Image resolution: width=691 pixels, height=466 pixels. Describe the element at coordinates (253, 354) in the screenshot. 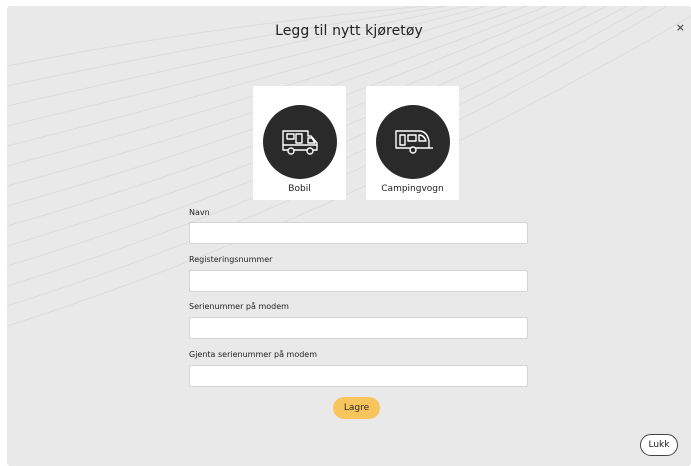

I see `repeat-modem-serial-label: Gjenta serienummer på modem` at that location.